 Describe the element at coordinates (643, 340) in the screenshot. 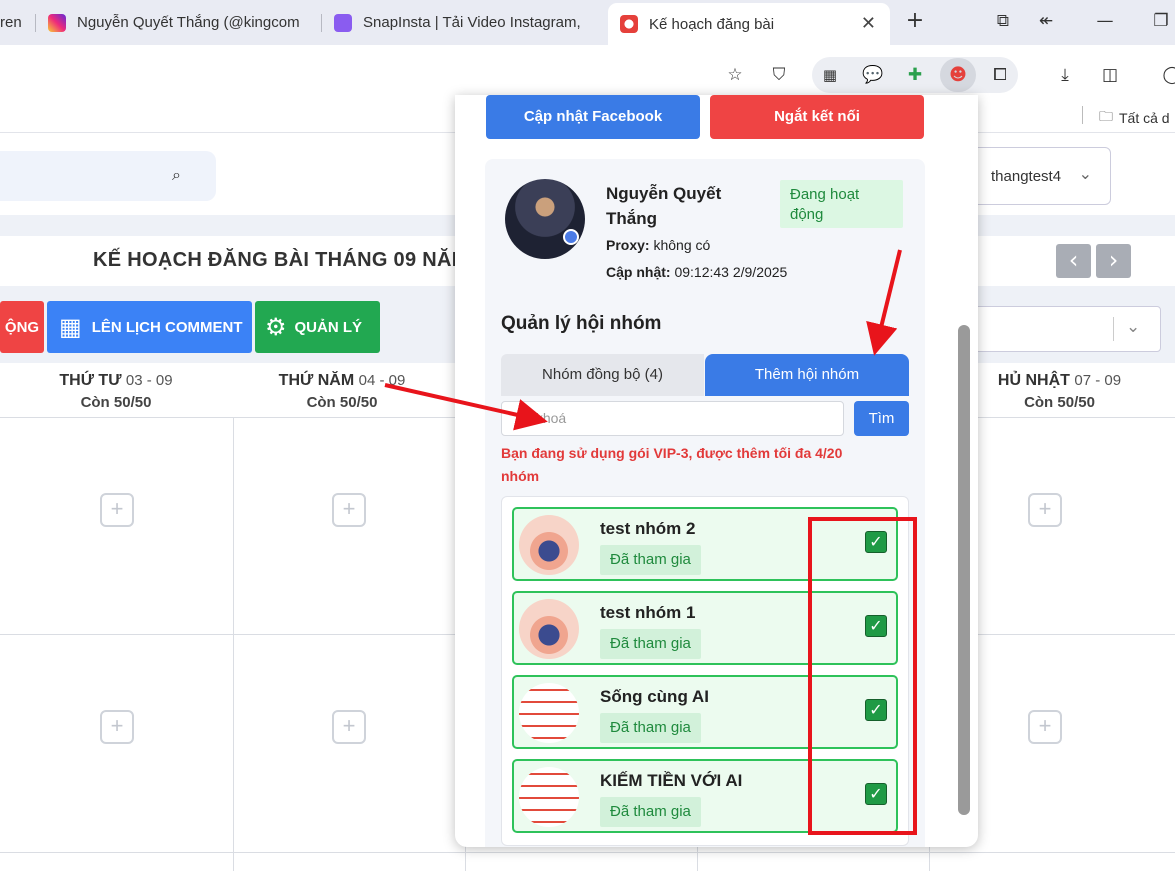

I see `annotation-arrows` at that location.